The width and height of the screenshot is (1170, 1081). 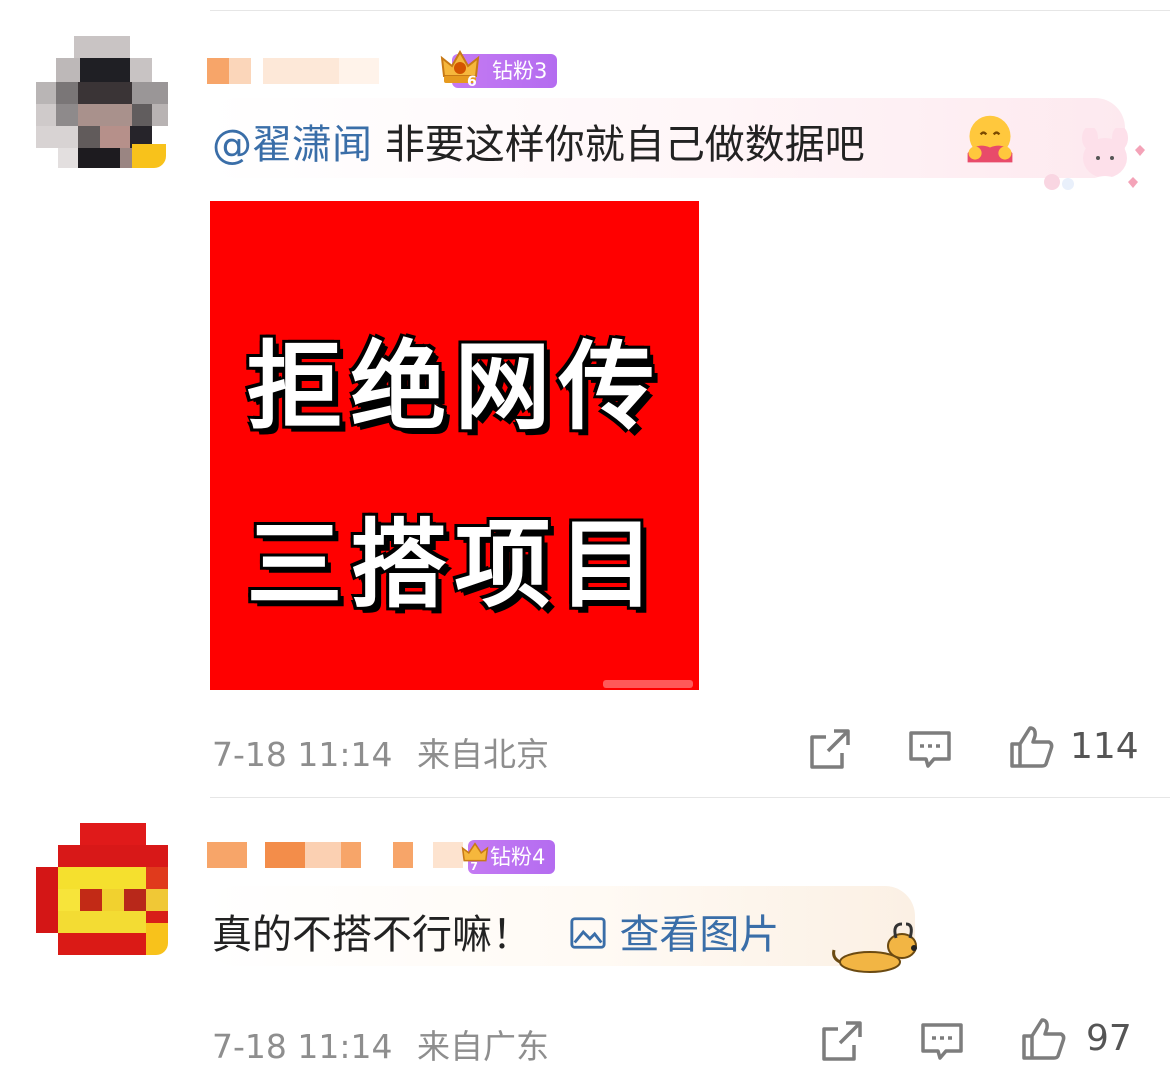 What do you see at coordinates (292, 145) in the screenshot?
I see `mention-link: @翟潇闻` at bounding box center [292, 145].